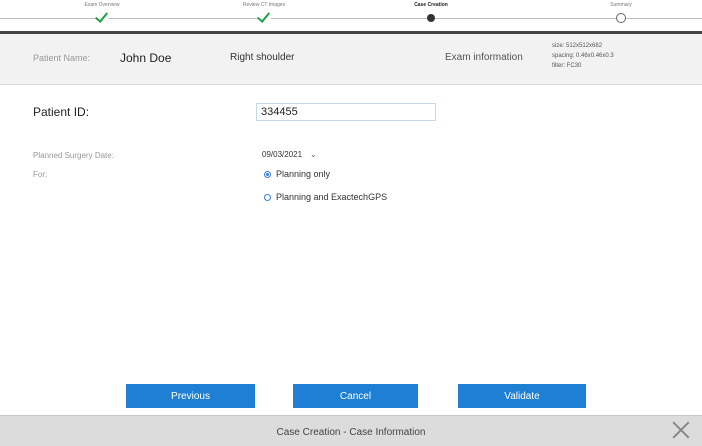 Image resolution: width=702 pixels, height=446 pixels. What do you see at coordinates (431, 12) in the screenshot?
I see `step-case-creation: Case Creation` at bounding box center [431, 12].